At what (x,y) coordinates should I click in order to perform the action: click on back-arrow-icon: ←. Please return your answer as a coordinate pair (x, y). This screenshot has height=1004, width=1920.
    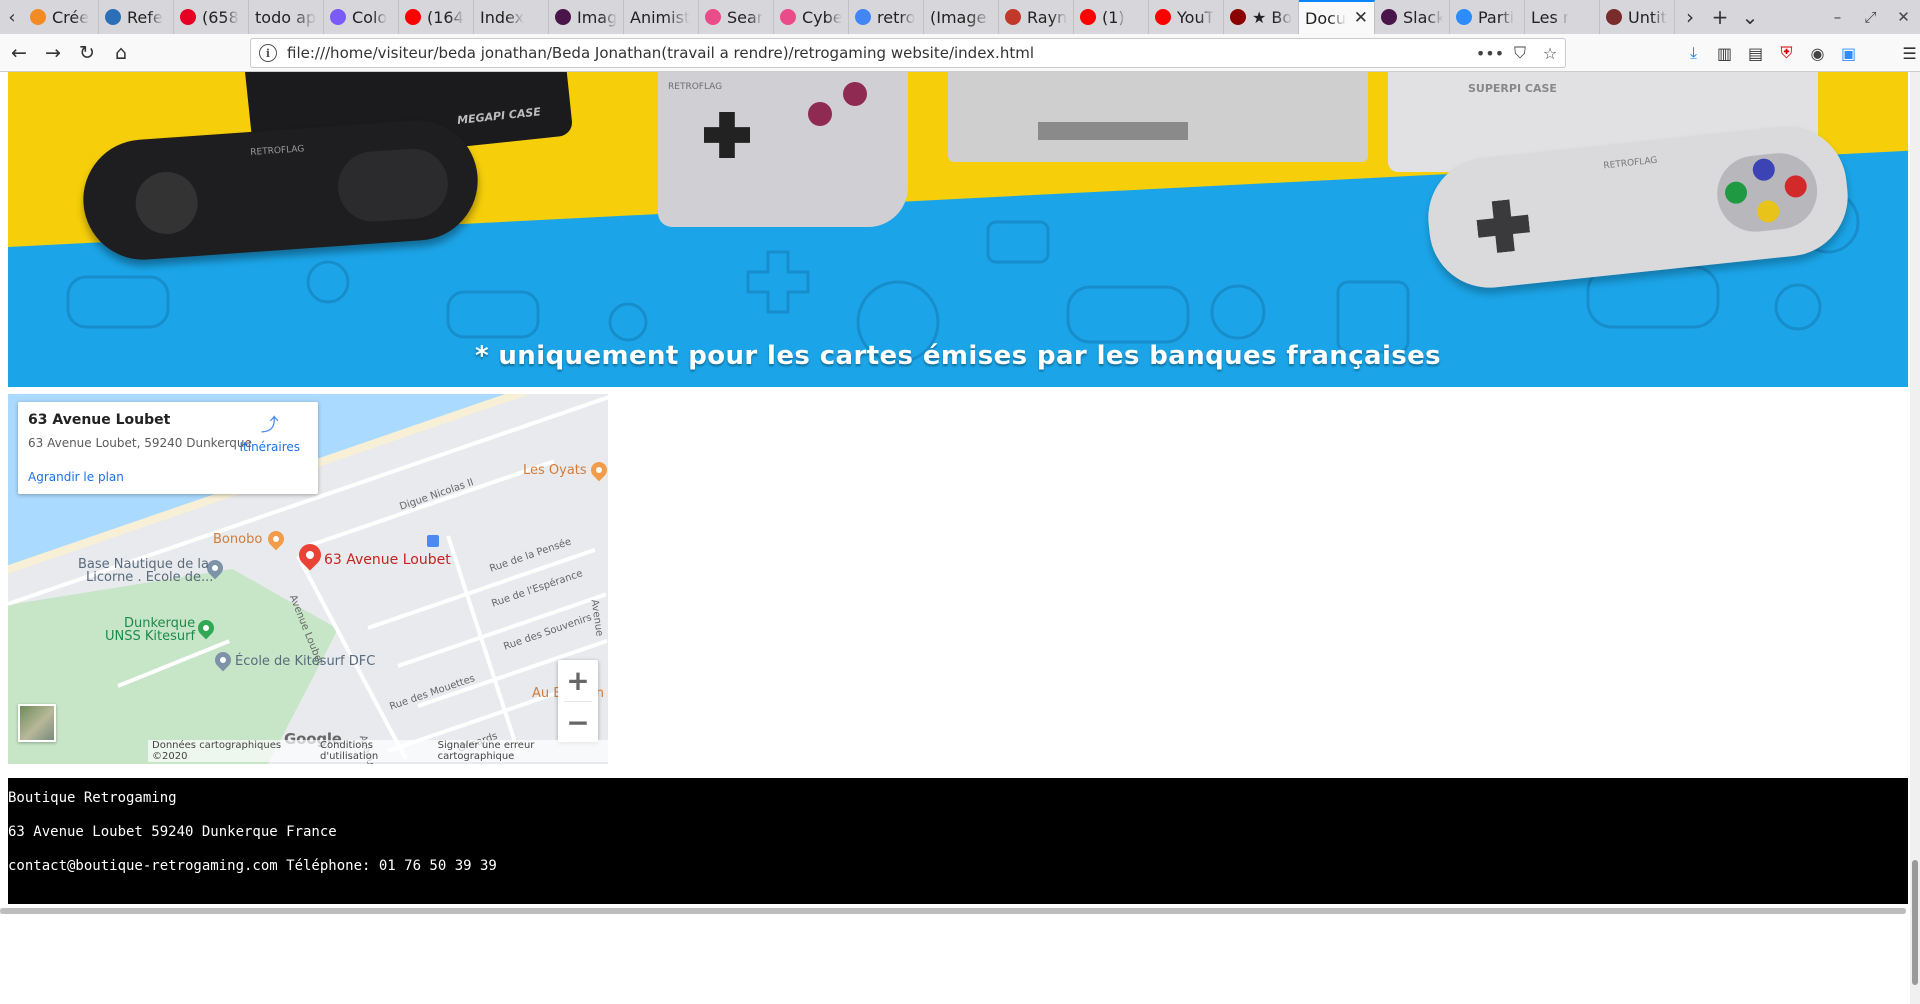
    Looking at the image, I should click on (19, 52).